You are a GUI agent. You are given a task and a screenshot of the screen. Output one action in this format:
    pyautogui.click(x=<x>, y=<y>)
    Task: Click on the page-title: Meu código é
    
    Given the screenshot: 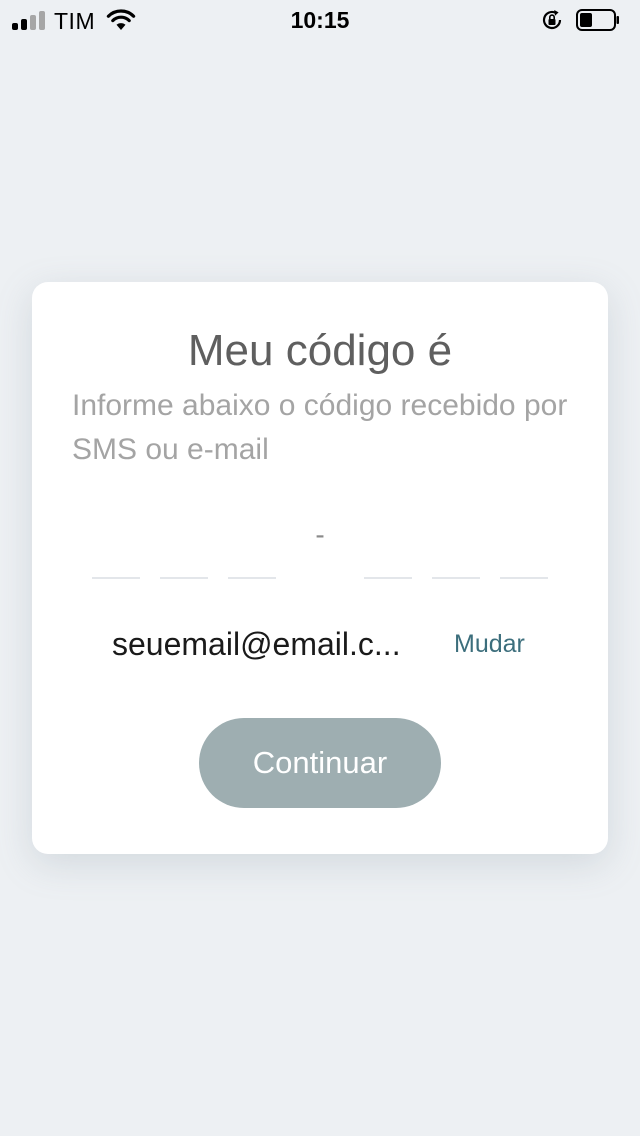 What is the action you would take?
    pyautogui.click(x=320, y=350)
    